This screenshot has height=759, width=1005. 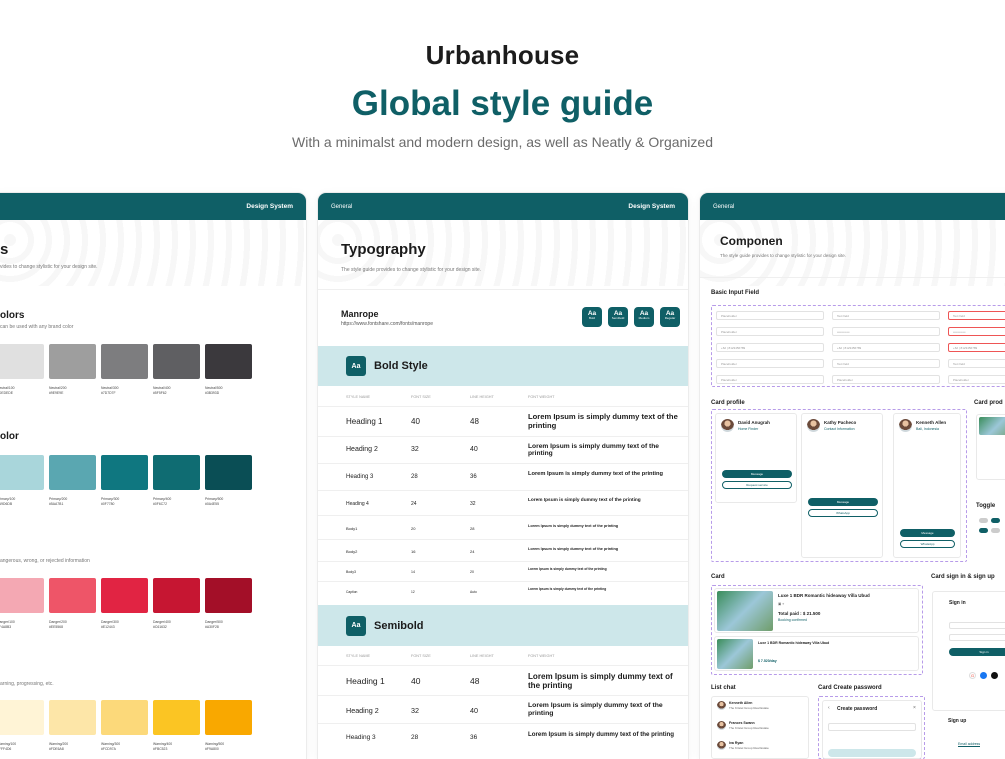 I want to click on listing-price: $ 7.520/day, so click(x=767, y=661).